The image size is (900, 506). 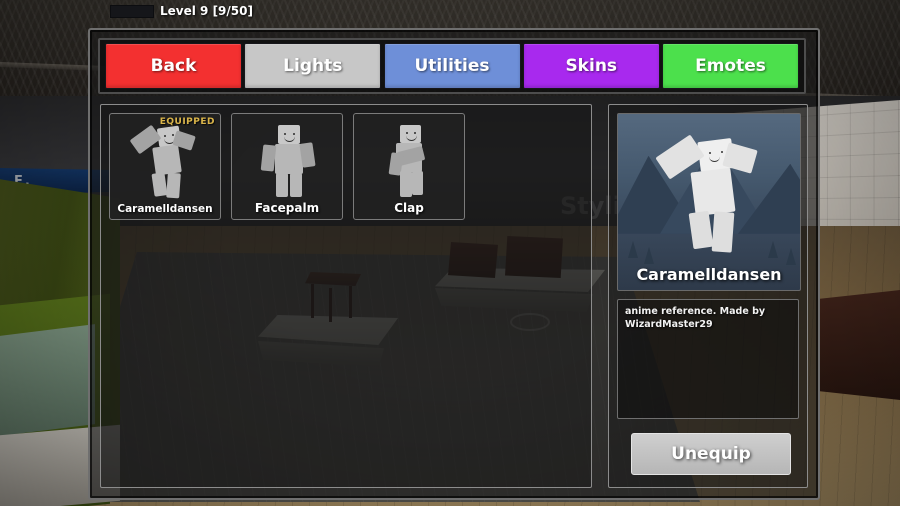 What do you see at coordinates (730, 66) in the screenshot?
I see `tab-emotes-button: Emotes` at bounding box center [730, 66].